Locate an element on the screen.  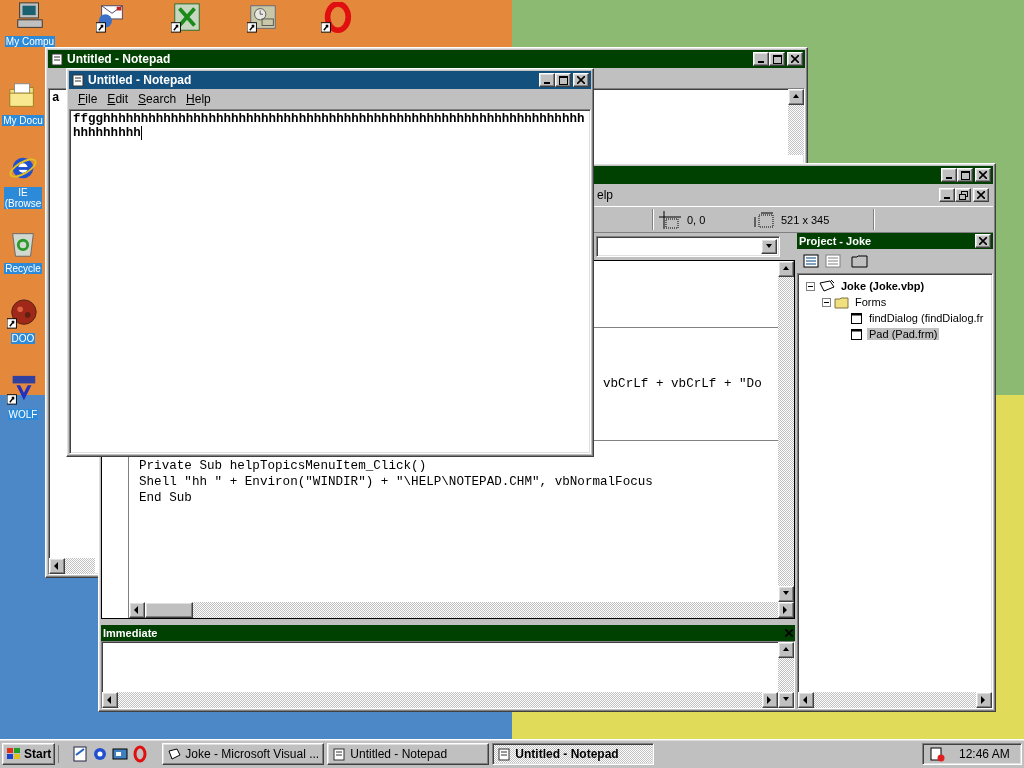
spreadsheet-icon is located at coordinates (187, 18).